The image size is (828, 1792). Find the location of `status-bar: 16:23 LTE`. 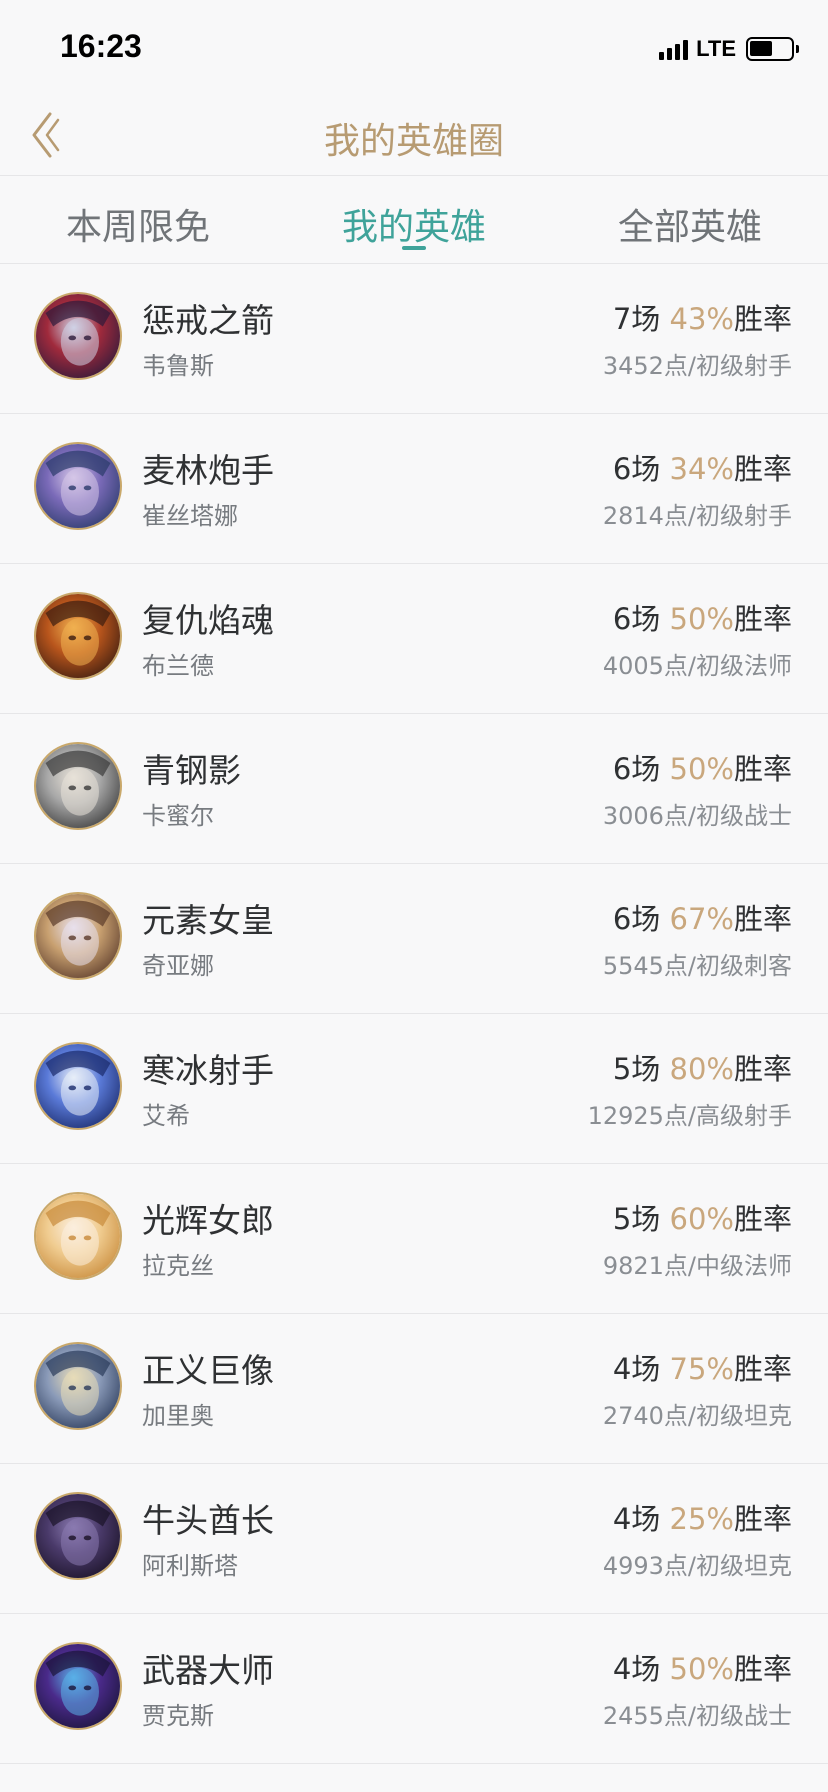

status-bar: 16:23 LTE is located at coordinates (414, 50).